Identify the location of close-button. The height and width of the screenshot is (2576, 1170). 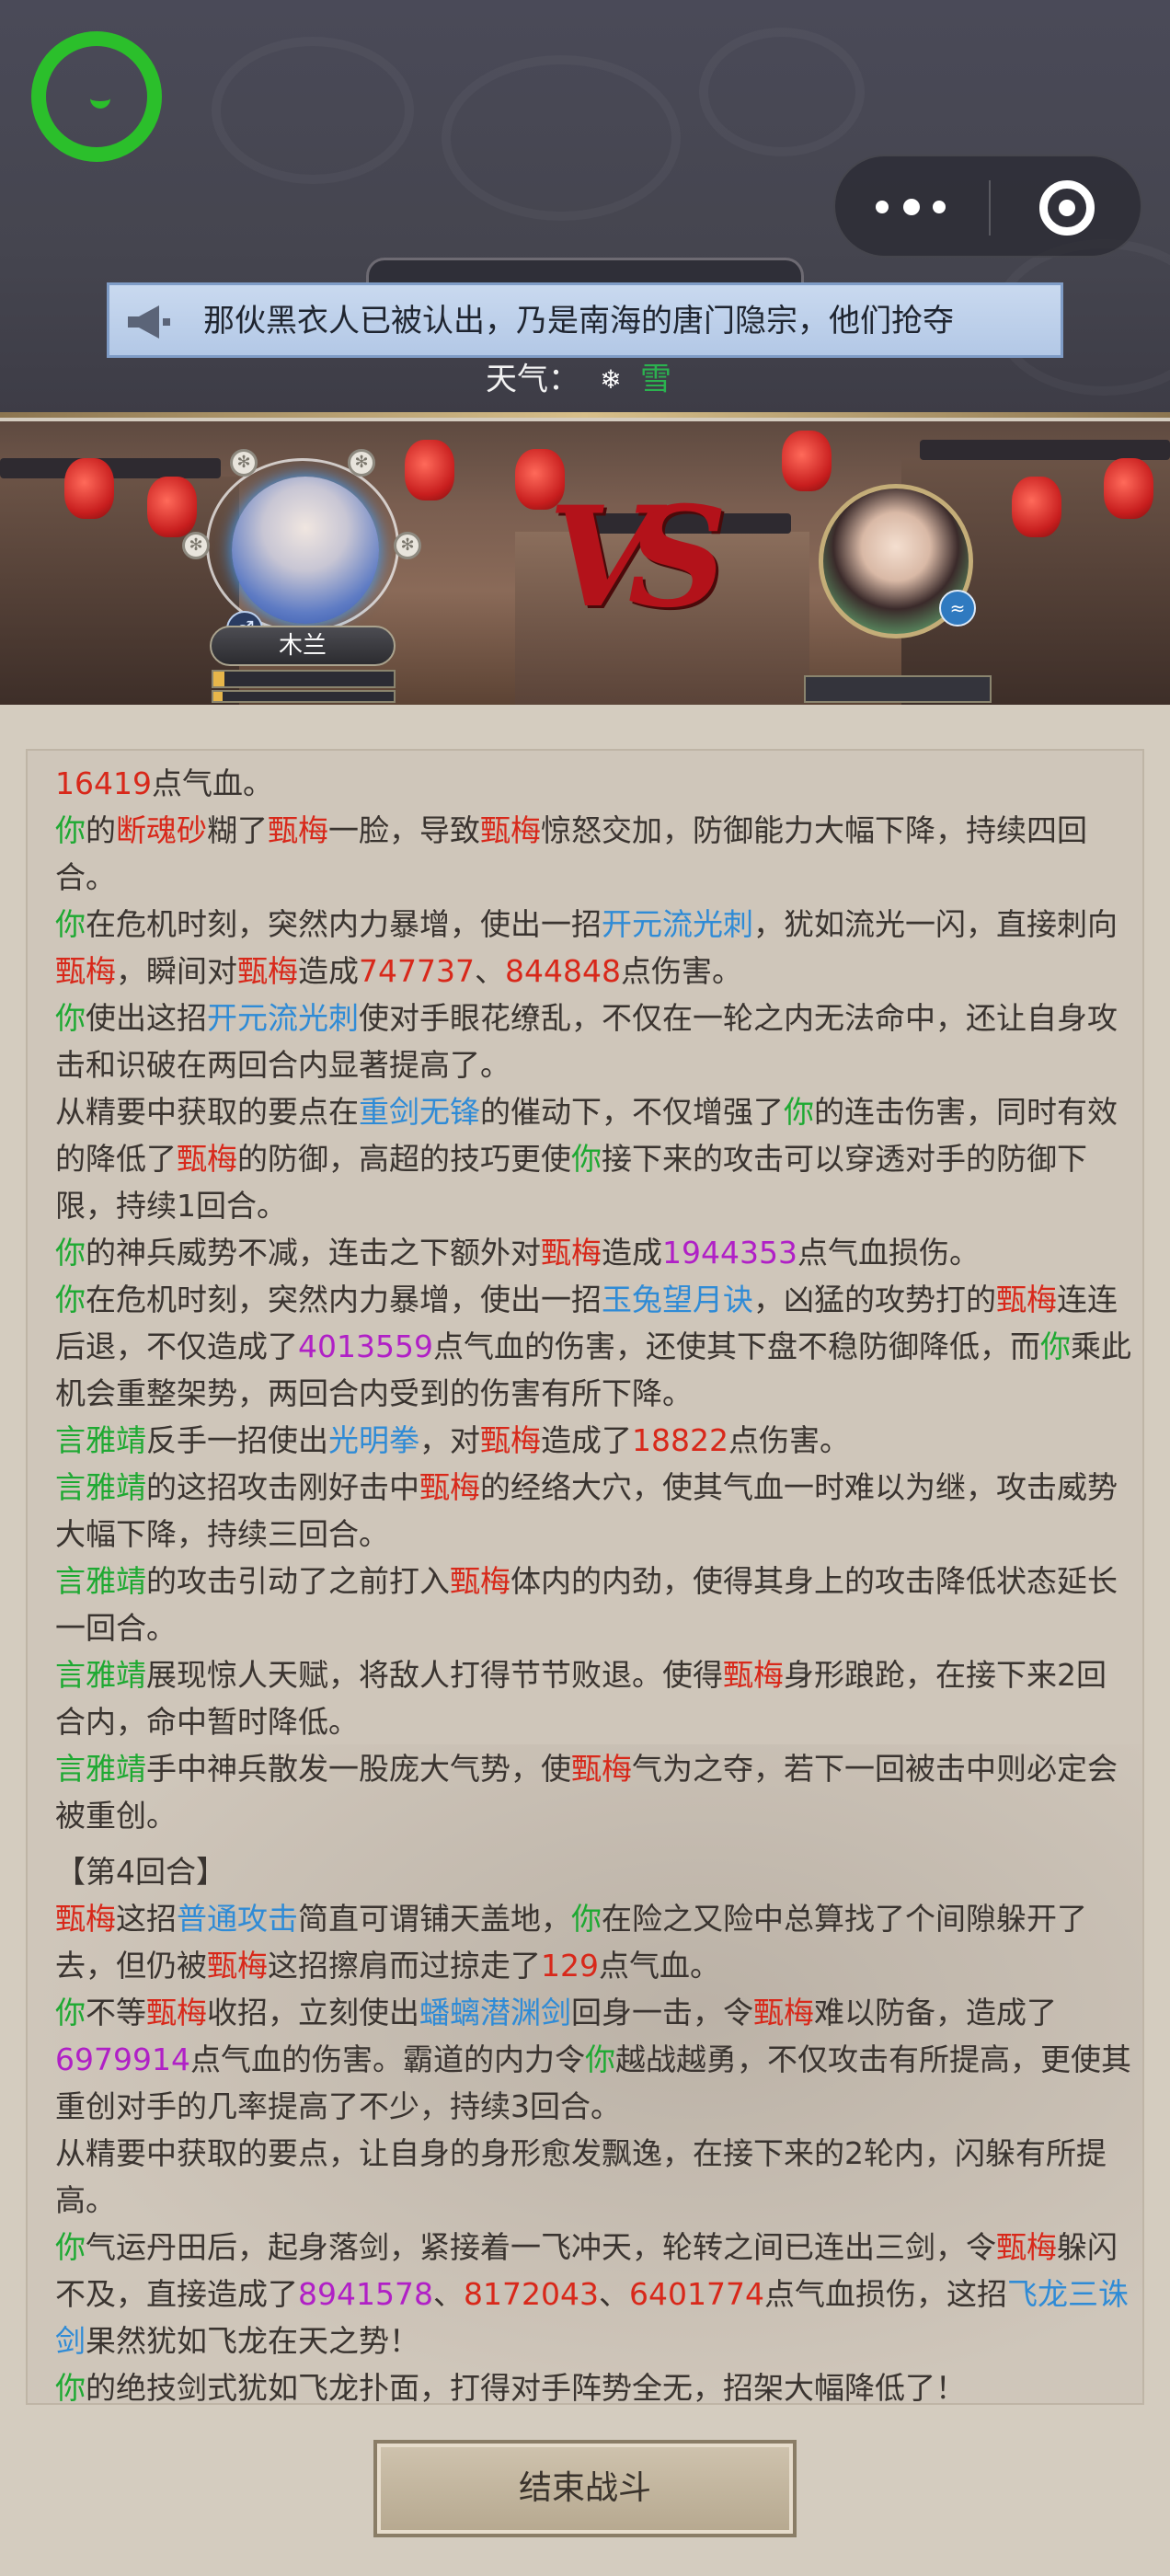
(1067, 207).